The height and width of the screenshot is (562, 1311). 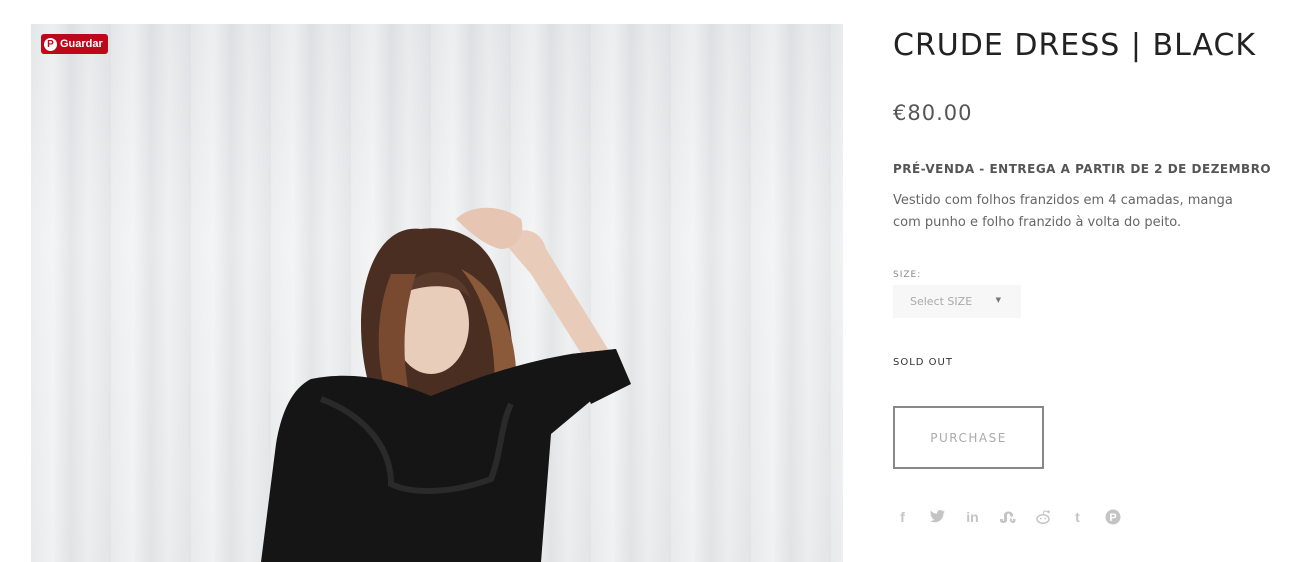 What do you see at coordinates (968, 437) in the screenshot?
I see `purchase-button: PURCHASE` at bounding box center [968, 437].